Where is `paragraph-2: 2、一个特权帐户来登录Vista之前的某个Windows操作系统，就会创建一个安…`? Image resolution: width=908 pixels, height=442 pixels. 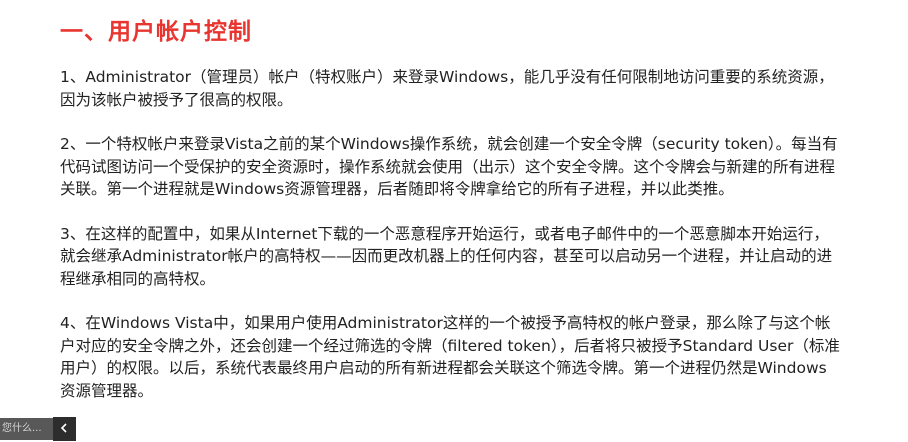
paragraph-2: 2、一个特权帐户来登录Vista之前的某个Windows操作系统，就会创建一个安… is located at coordinates (449, 166).